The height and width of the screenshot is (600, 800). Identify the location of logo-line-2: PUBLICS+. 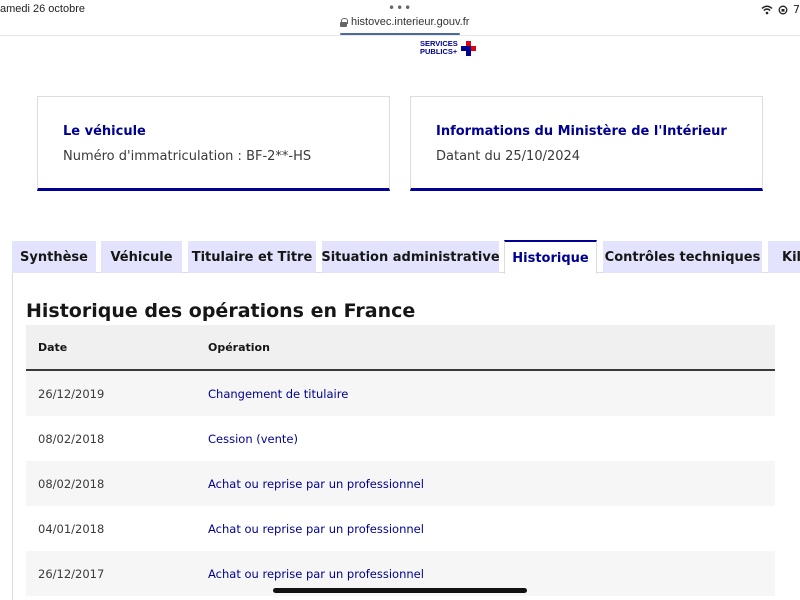
(439, 51).